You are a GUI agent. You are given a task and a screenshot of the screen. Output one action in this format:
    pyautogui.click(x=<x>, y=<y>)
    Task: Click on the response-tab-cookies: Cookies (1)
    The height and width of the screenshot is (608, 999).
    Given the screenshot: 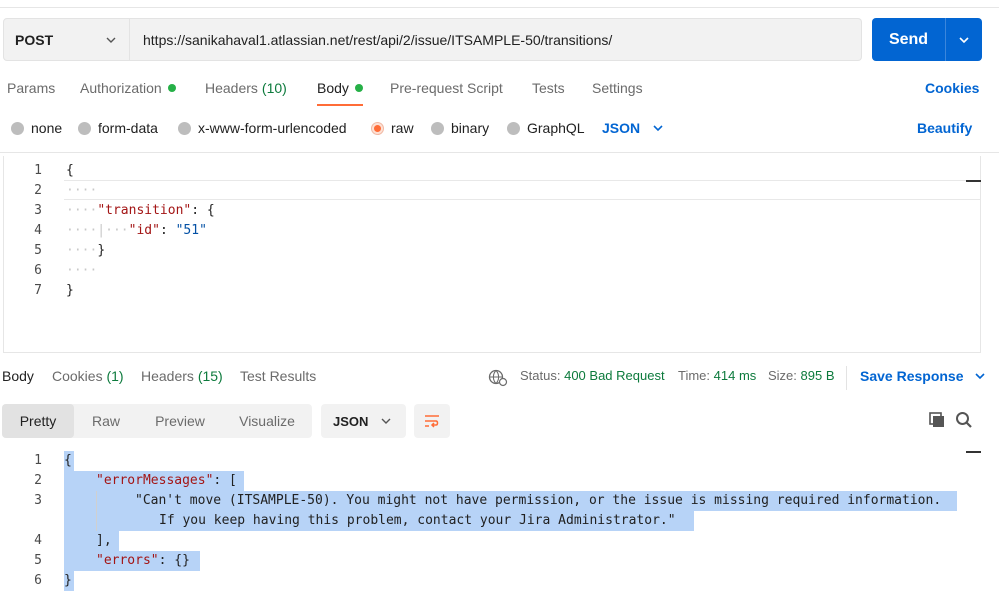 What is the action you would take?
    pyautogui.click(x=88, y=376)
    